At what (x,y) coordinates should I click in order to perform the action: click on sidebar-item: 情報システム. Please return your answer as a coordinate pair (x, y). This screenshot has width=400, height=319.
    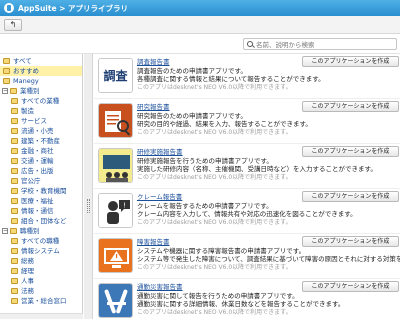
    Looking at the image, I should click on (41, 251).